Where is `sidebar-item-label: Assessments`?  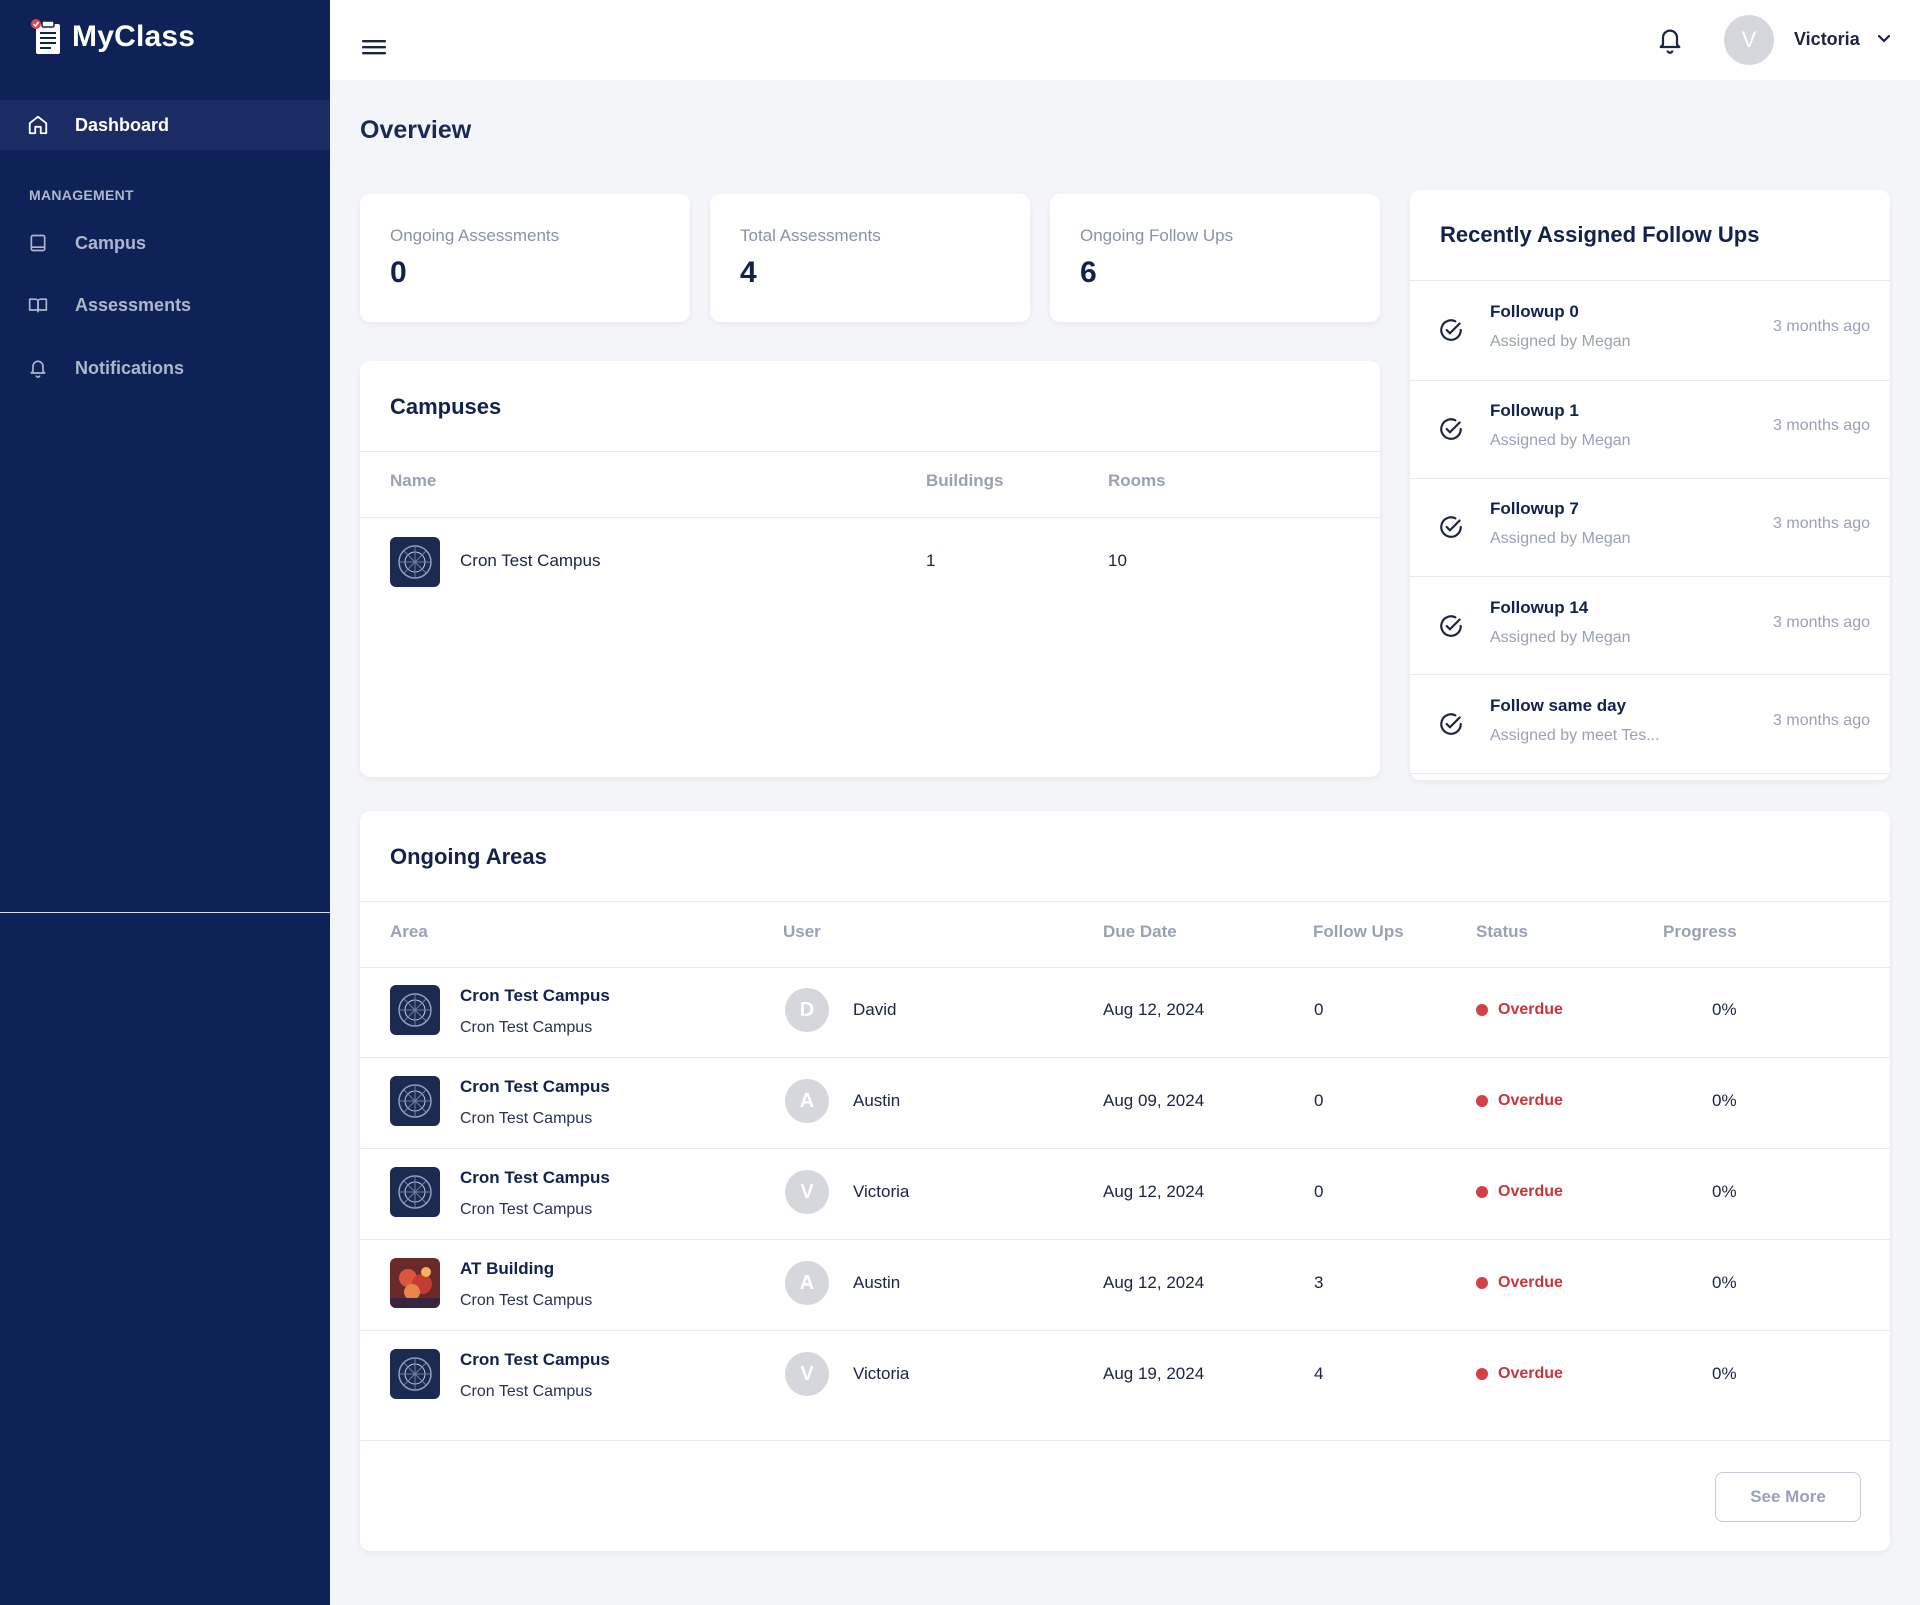
sidebar-item-label: Assessments is located at coordinates (133, 304).